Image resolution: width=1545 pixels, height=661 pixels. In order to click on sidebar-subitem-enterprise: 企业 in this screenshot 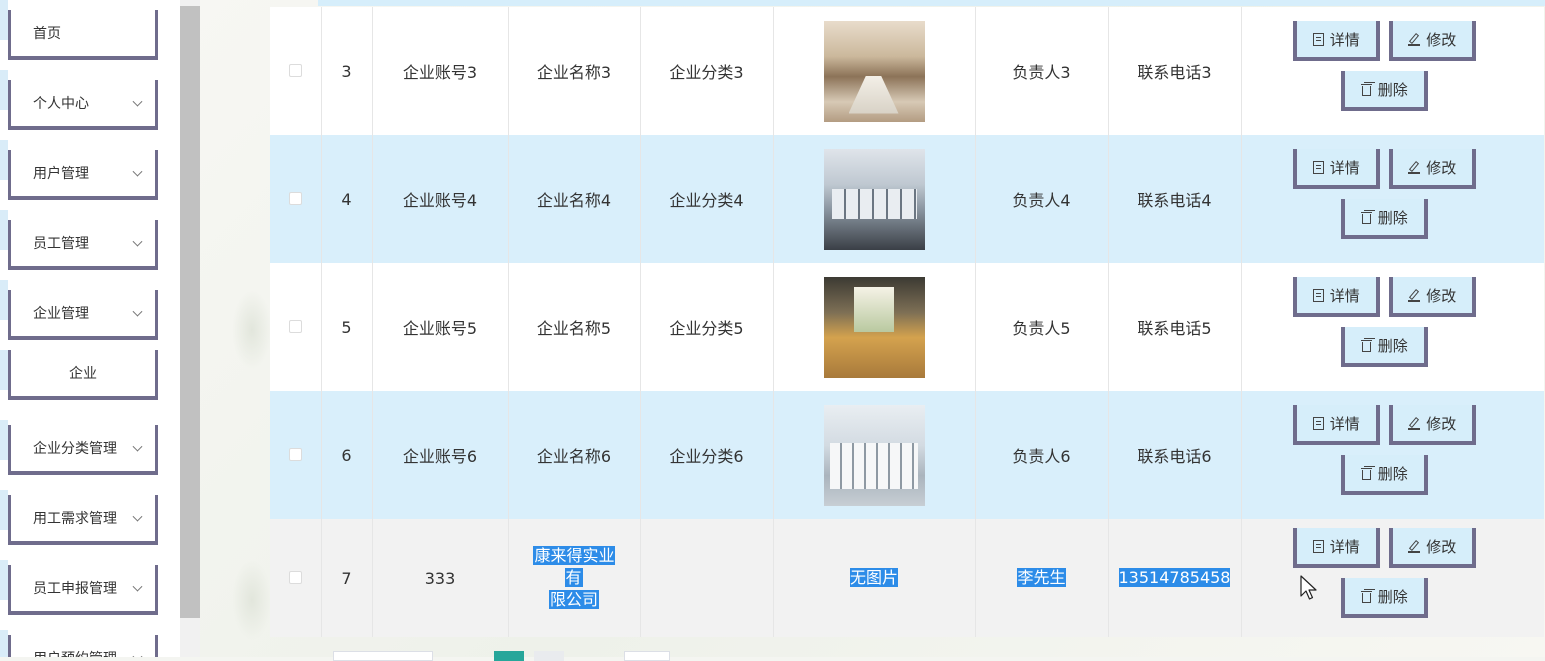, I will do `click(83, 375)`.